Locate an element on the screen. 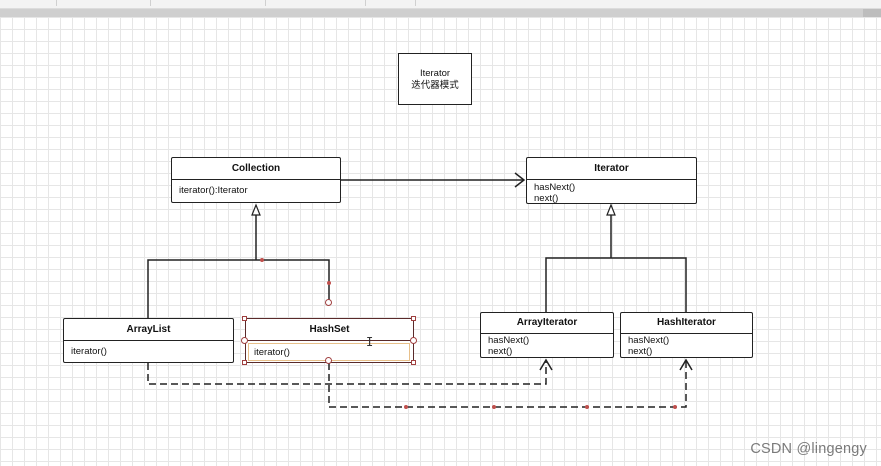  class-arraylist: ArrayList iterator() is located at coordinates (148, 340).